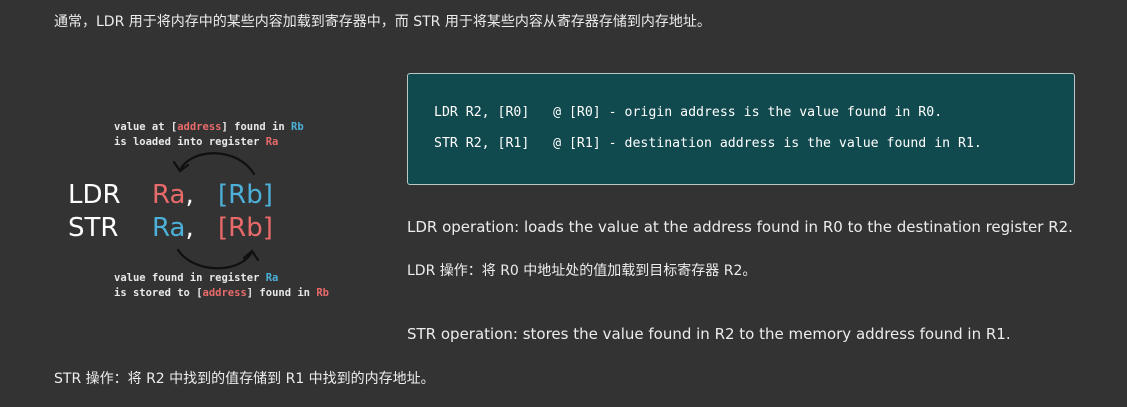 This screenshot has width=1127, height=407. Describe the element at coordinates (155, 293) in the screenshot. I see `bottom-caption-seg: is stored to` at that location.